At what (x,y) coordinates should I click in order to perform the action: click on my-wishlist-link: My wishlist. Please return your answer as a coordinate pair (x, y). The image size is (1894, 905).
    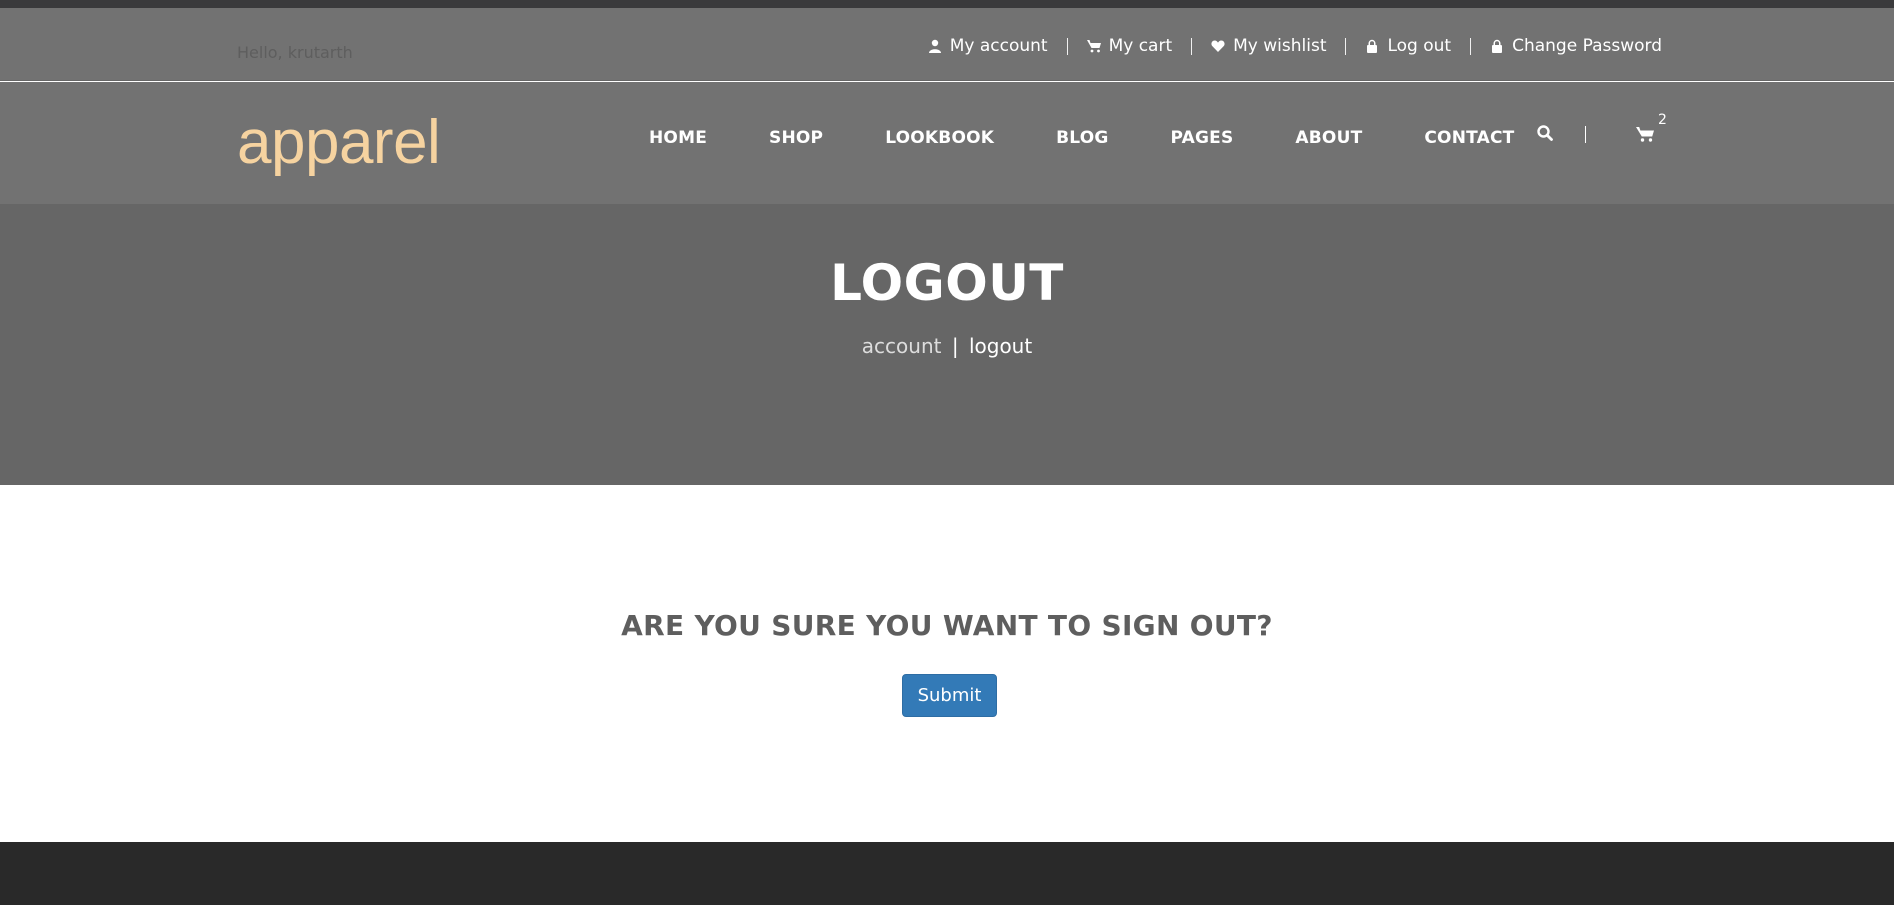
    Looking at the image, I should click on (1268, 46).